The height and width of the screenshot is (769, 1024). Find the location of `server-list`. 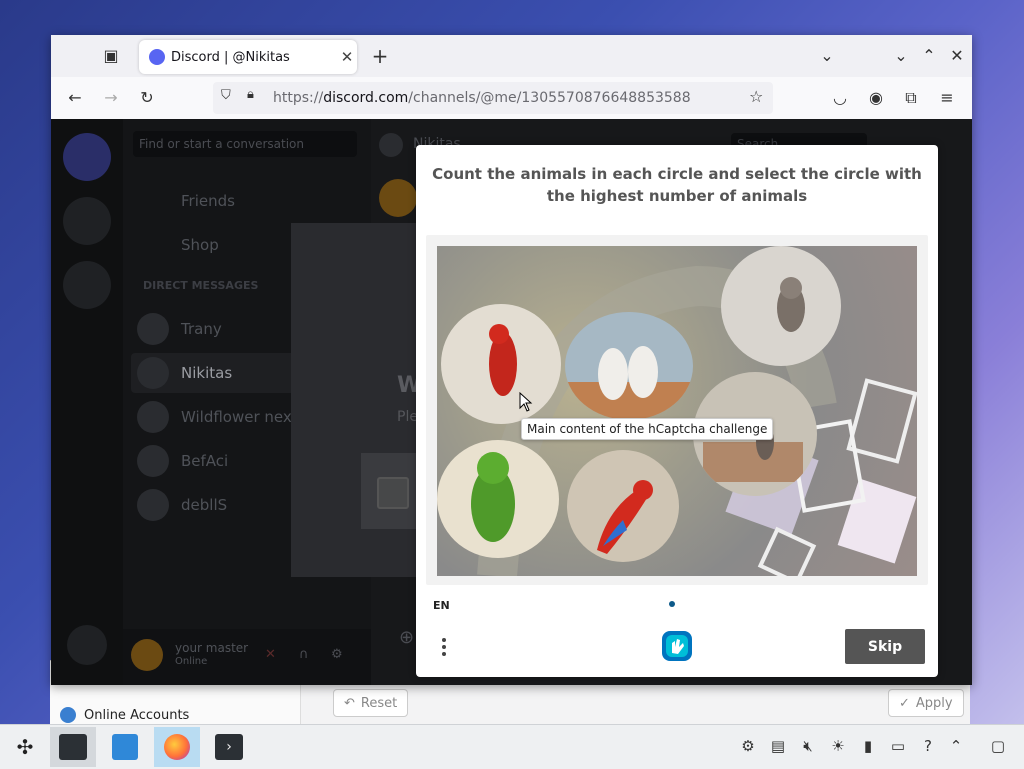

server-list is located at coordinates (87, 402).